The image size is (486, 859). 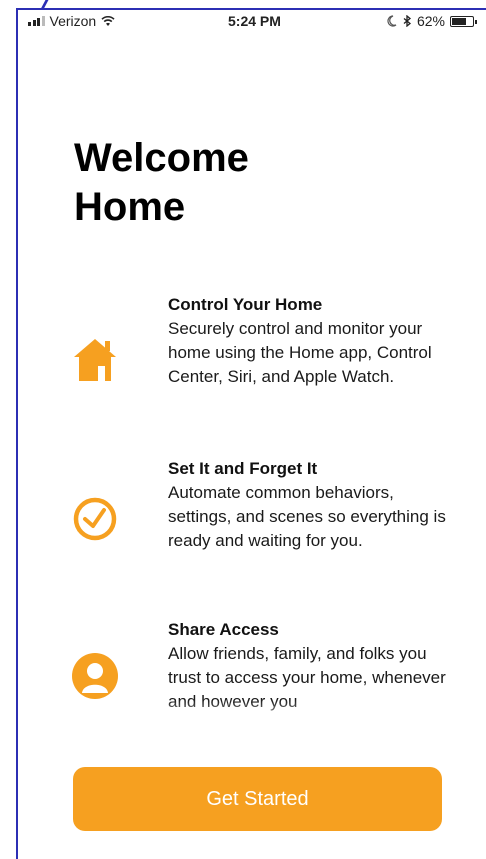 What do you see at coordinates (224, 183) in the screenshot?
I see `page-title: Welcome Home` at bounding box center [224, 183].